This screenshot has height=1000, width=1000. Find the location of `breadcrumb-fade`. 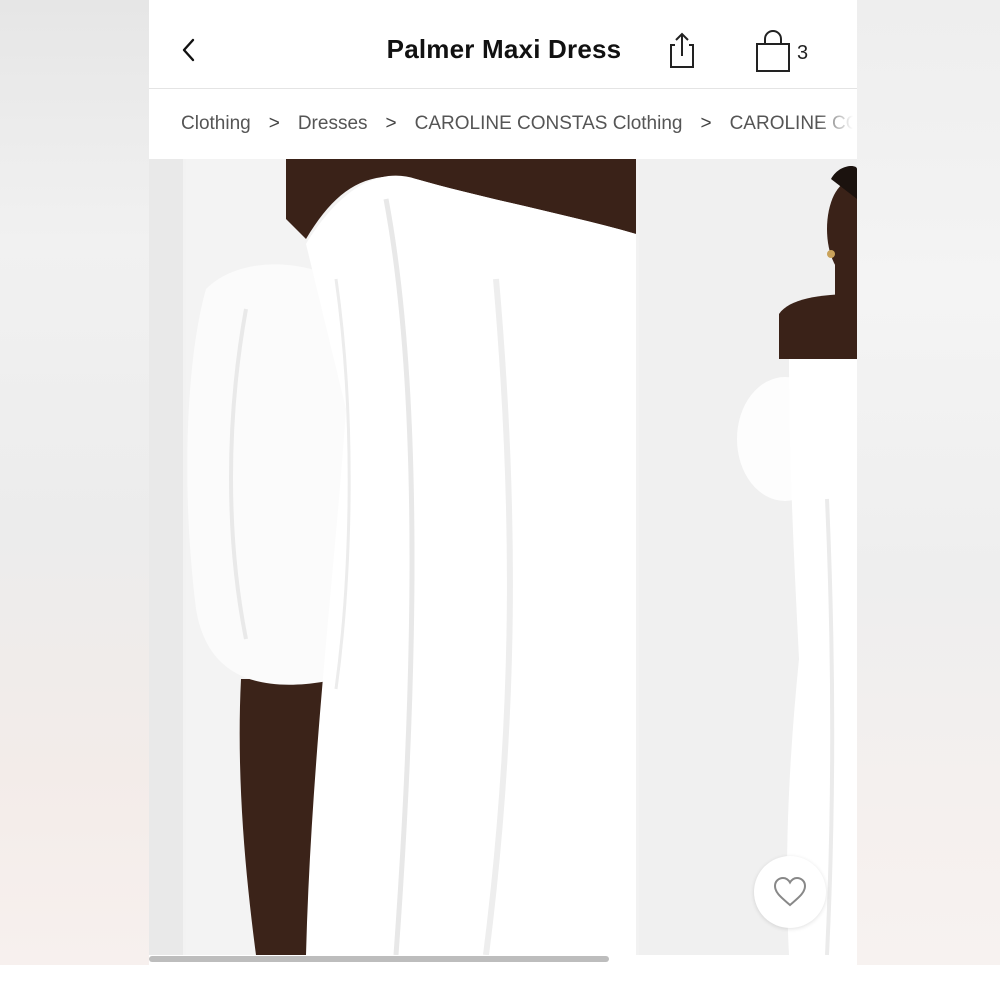

breadcrumb-fade is located at coordinates (837, 124).